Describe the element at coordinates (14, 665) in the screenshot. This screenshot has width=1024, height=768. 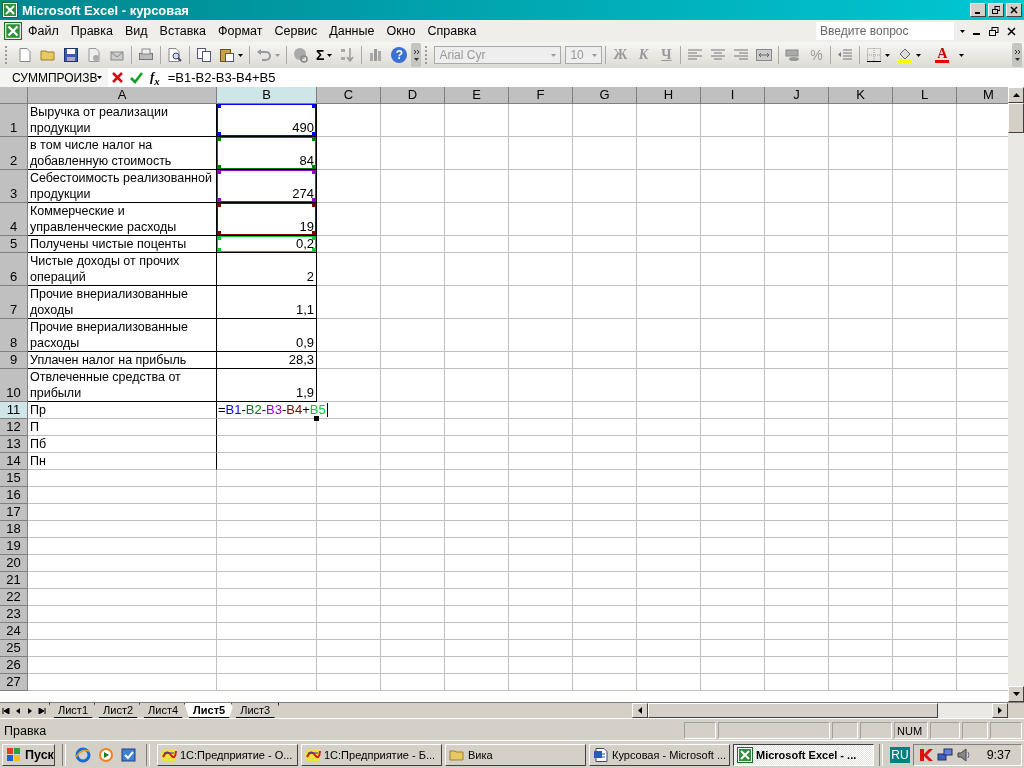
I see `row-header: 26` at that location.